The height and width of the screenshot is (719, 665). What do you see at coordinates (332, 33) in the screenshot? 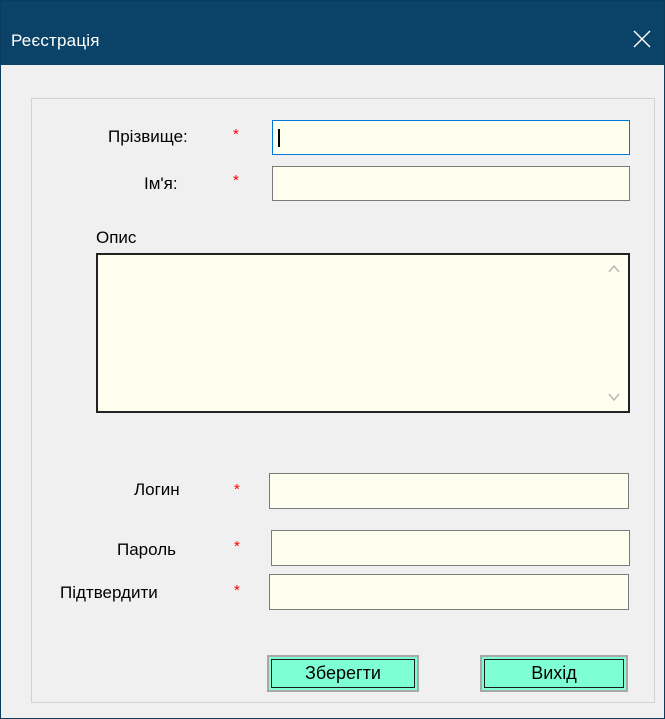
I see `title-bar: Реєстрація` at bounding box center [332, 33].